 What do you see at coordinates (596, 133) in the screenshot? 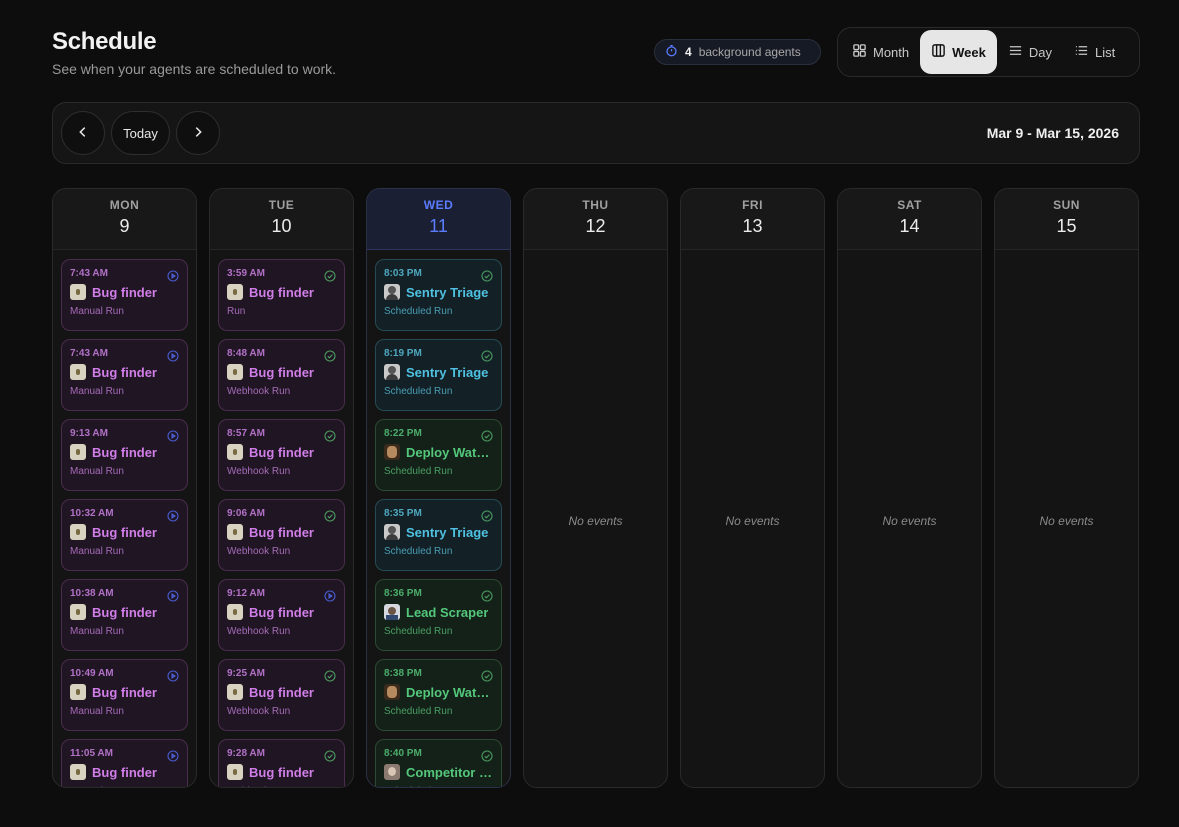
I see `date-navigation-bar: Today Mar 9 - Mar 15, 2026` at bounding box center [596, 133].